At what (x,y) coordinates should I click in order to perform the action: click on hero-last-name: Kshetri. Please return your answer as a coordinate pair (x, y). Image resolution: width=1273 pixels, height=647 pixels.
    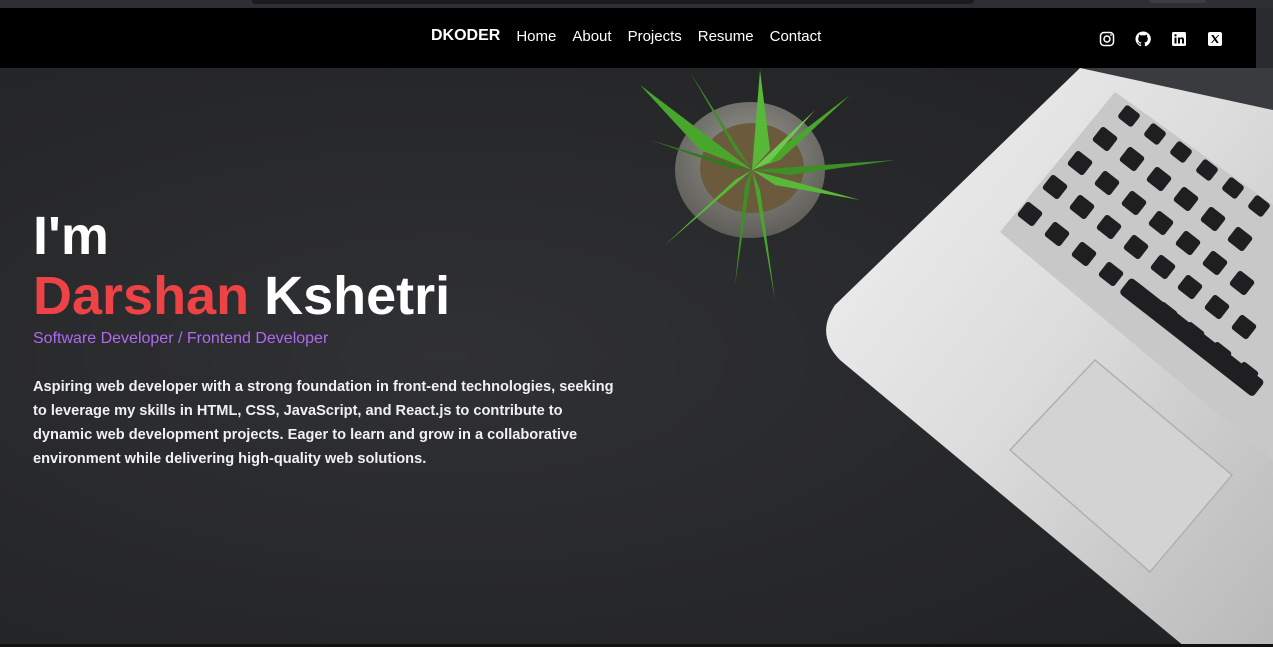
    Looking at the image, I should click on (357, 296).